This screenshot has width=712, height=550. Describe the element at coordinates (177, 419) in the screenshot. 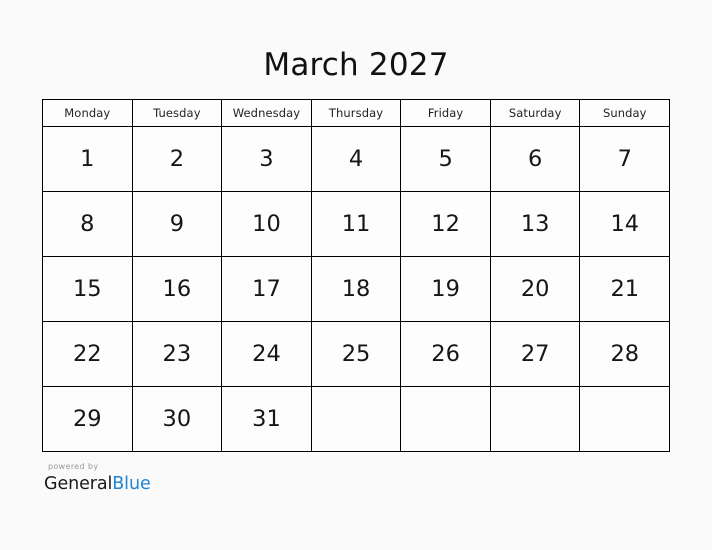

I see `day-cell: 30` at that location.